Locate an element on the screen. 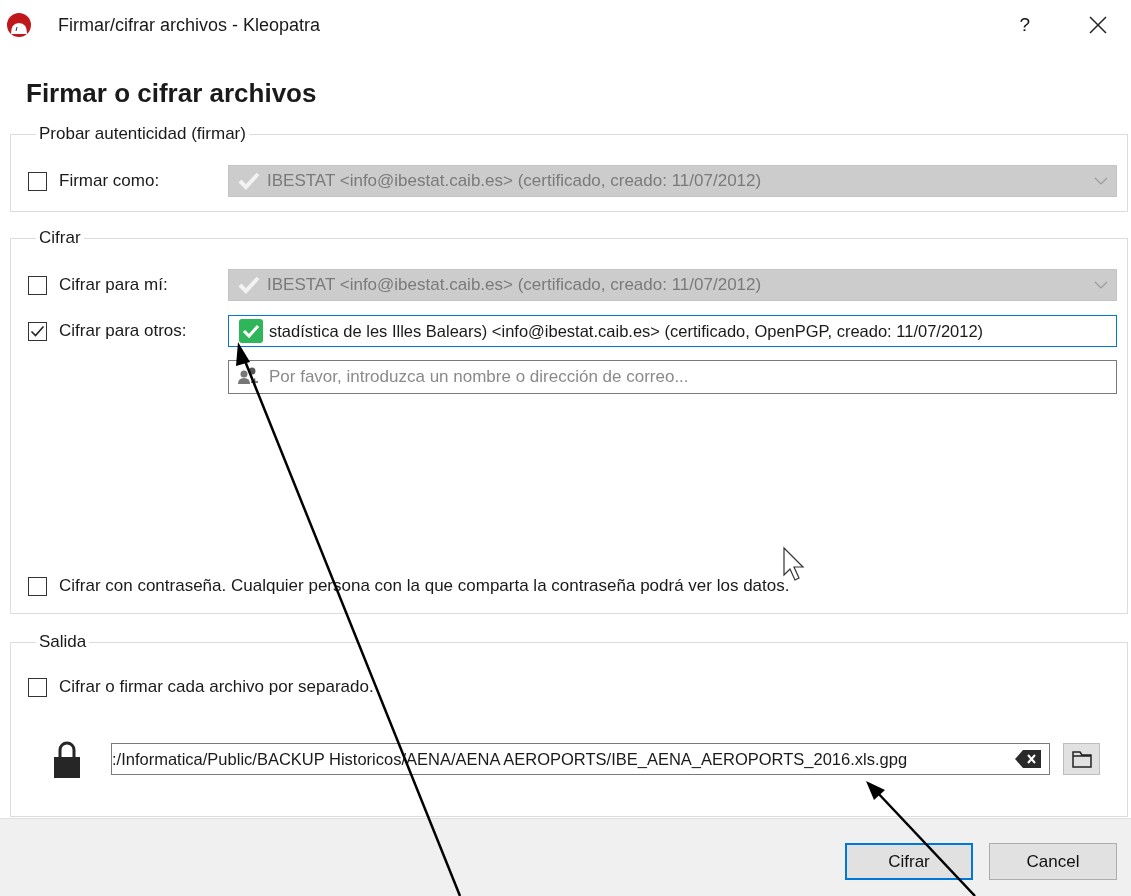 Image resolution: width=1131 pixels, height=896 pixels. group-title: Probar autenticidad (firmar) is located at coordinates (142, 134).